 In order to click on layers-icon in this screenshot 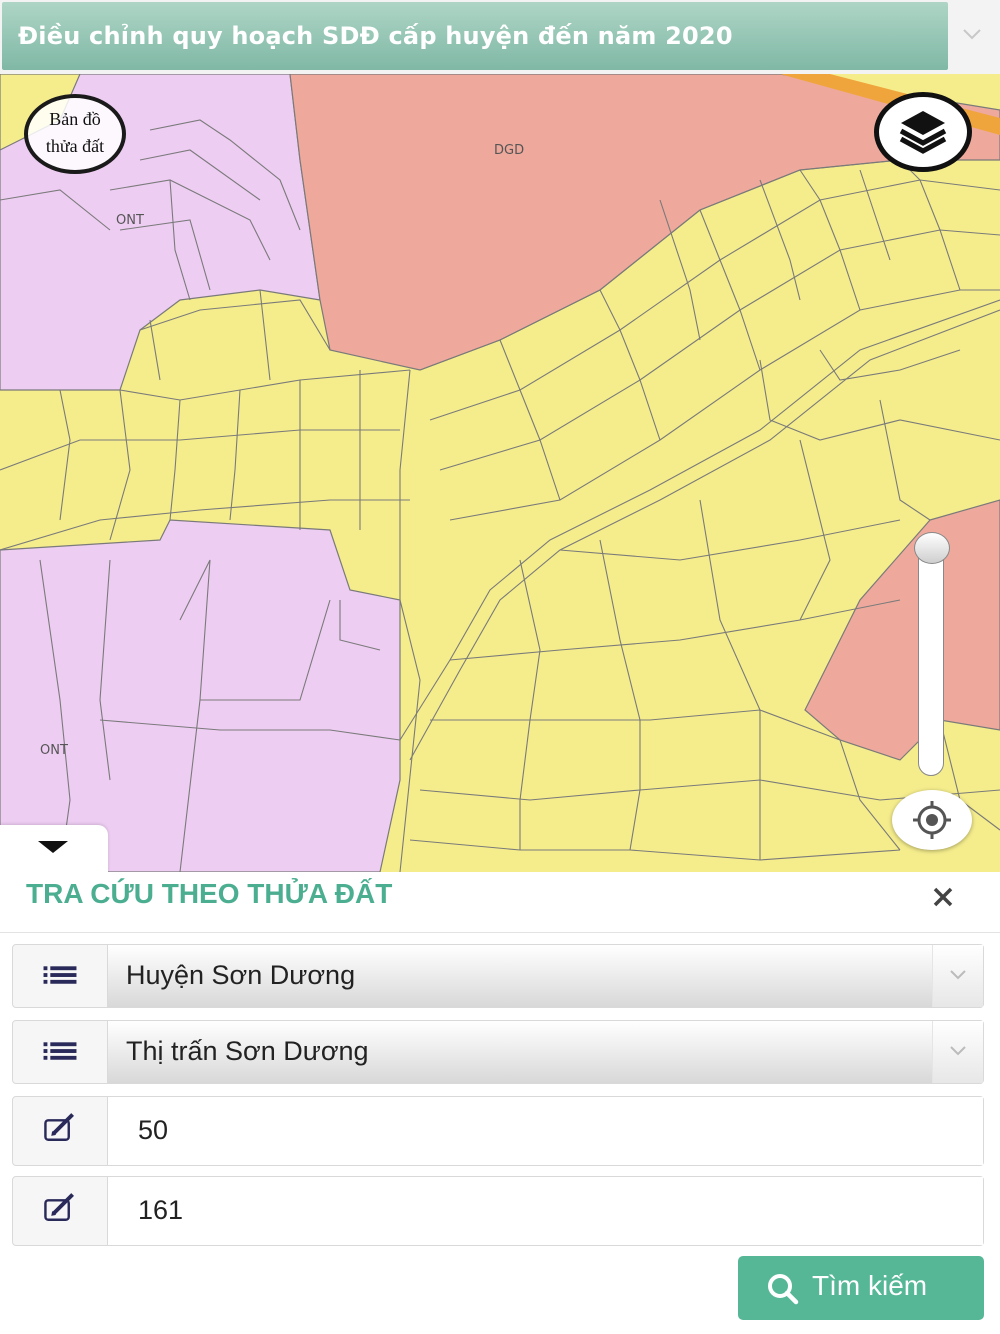, I will do `click(923, 132)`.